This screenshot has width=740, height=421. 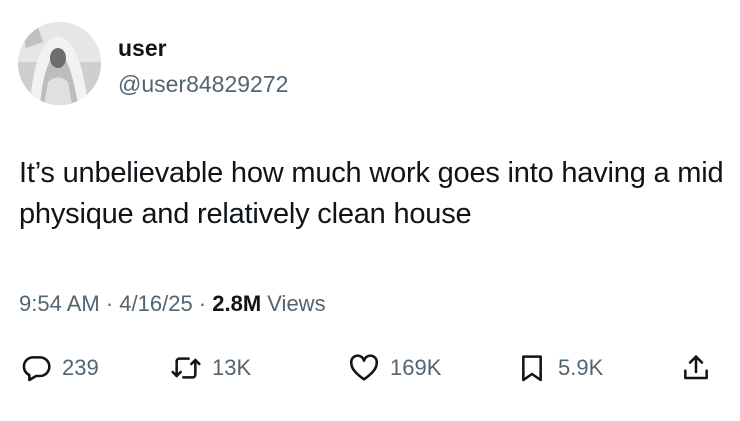 I want to click on user-handle: @user84829272, so click(x=203, y=84).